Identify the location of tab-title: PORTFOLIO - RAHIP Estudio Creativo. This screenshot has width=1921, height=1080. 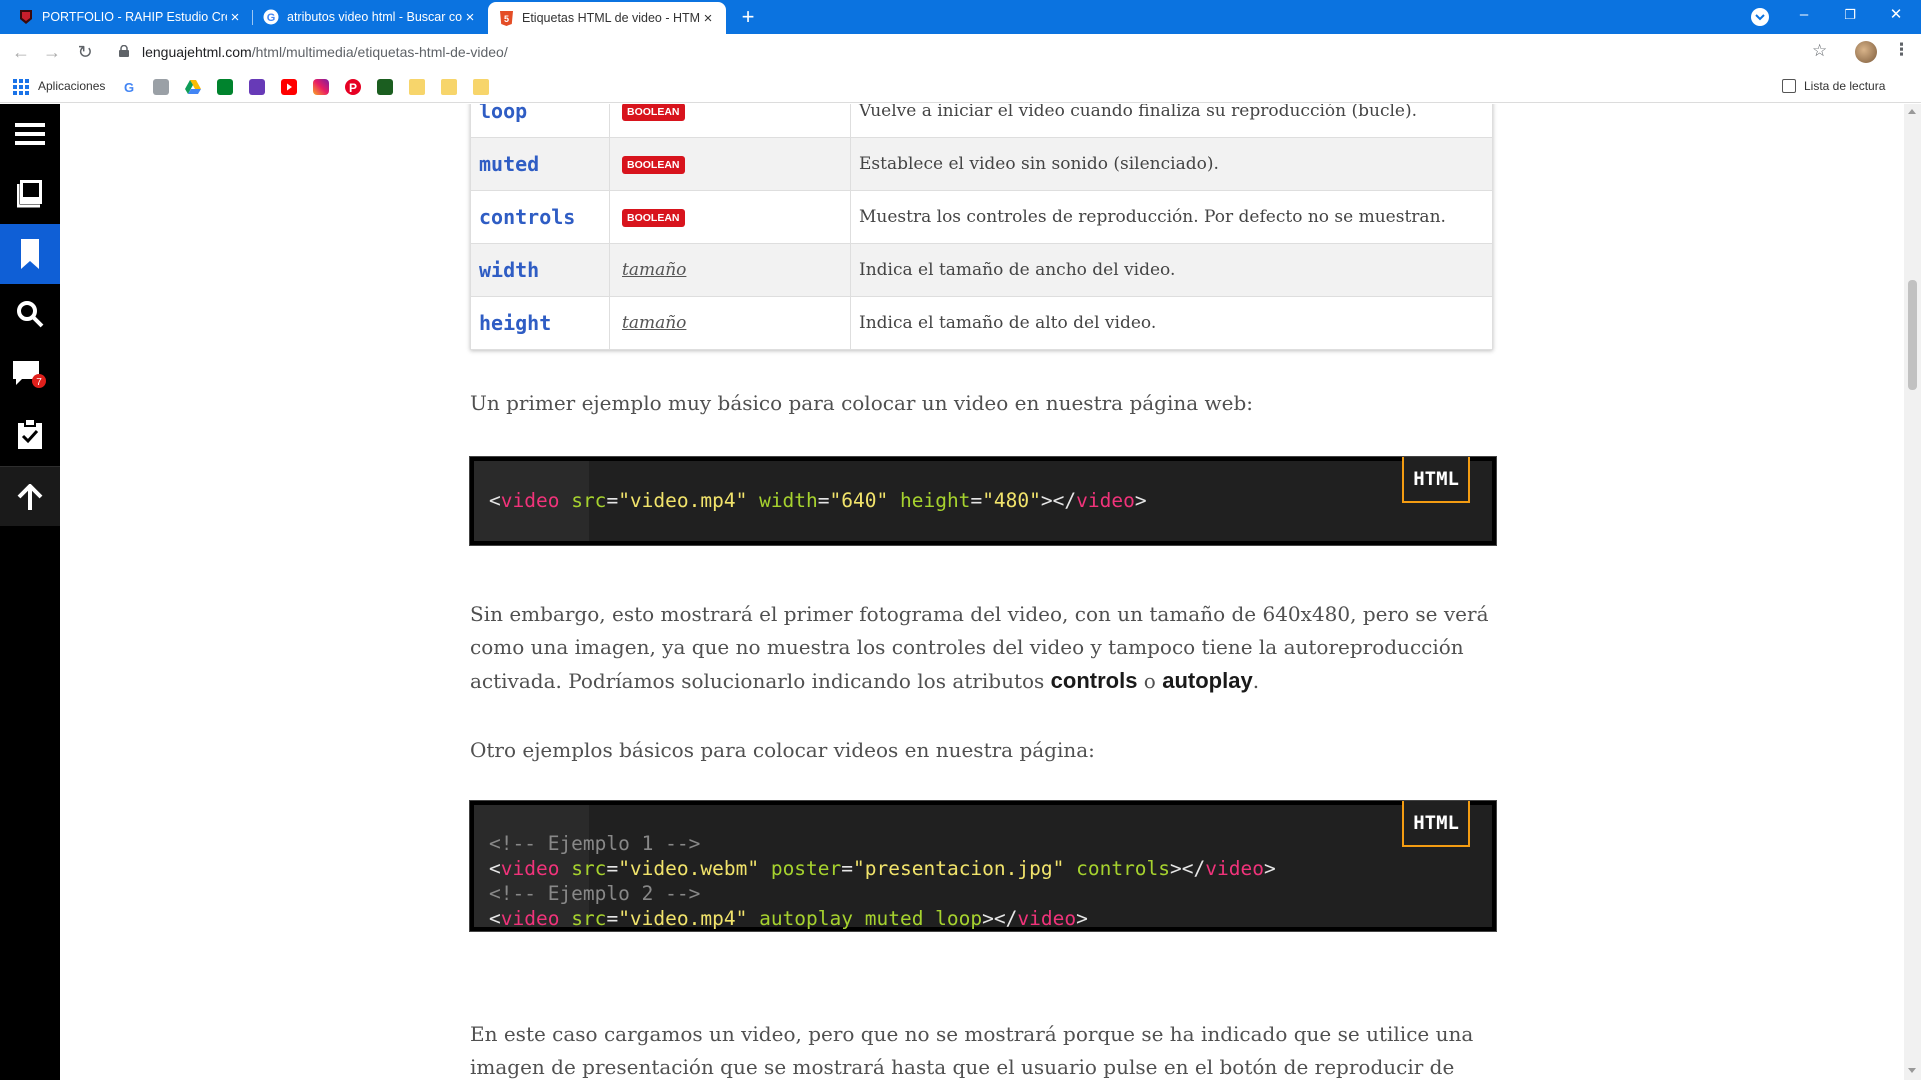
(134, 17).